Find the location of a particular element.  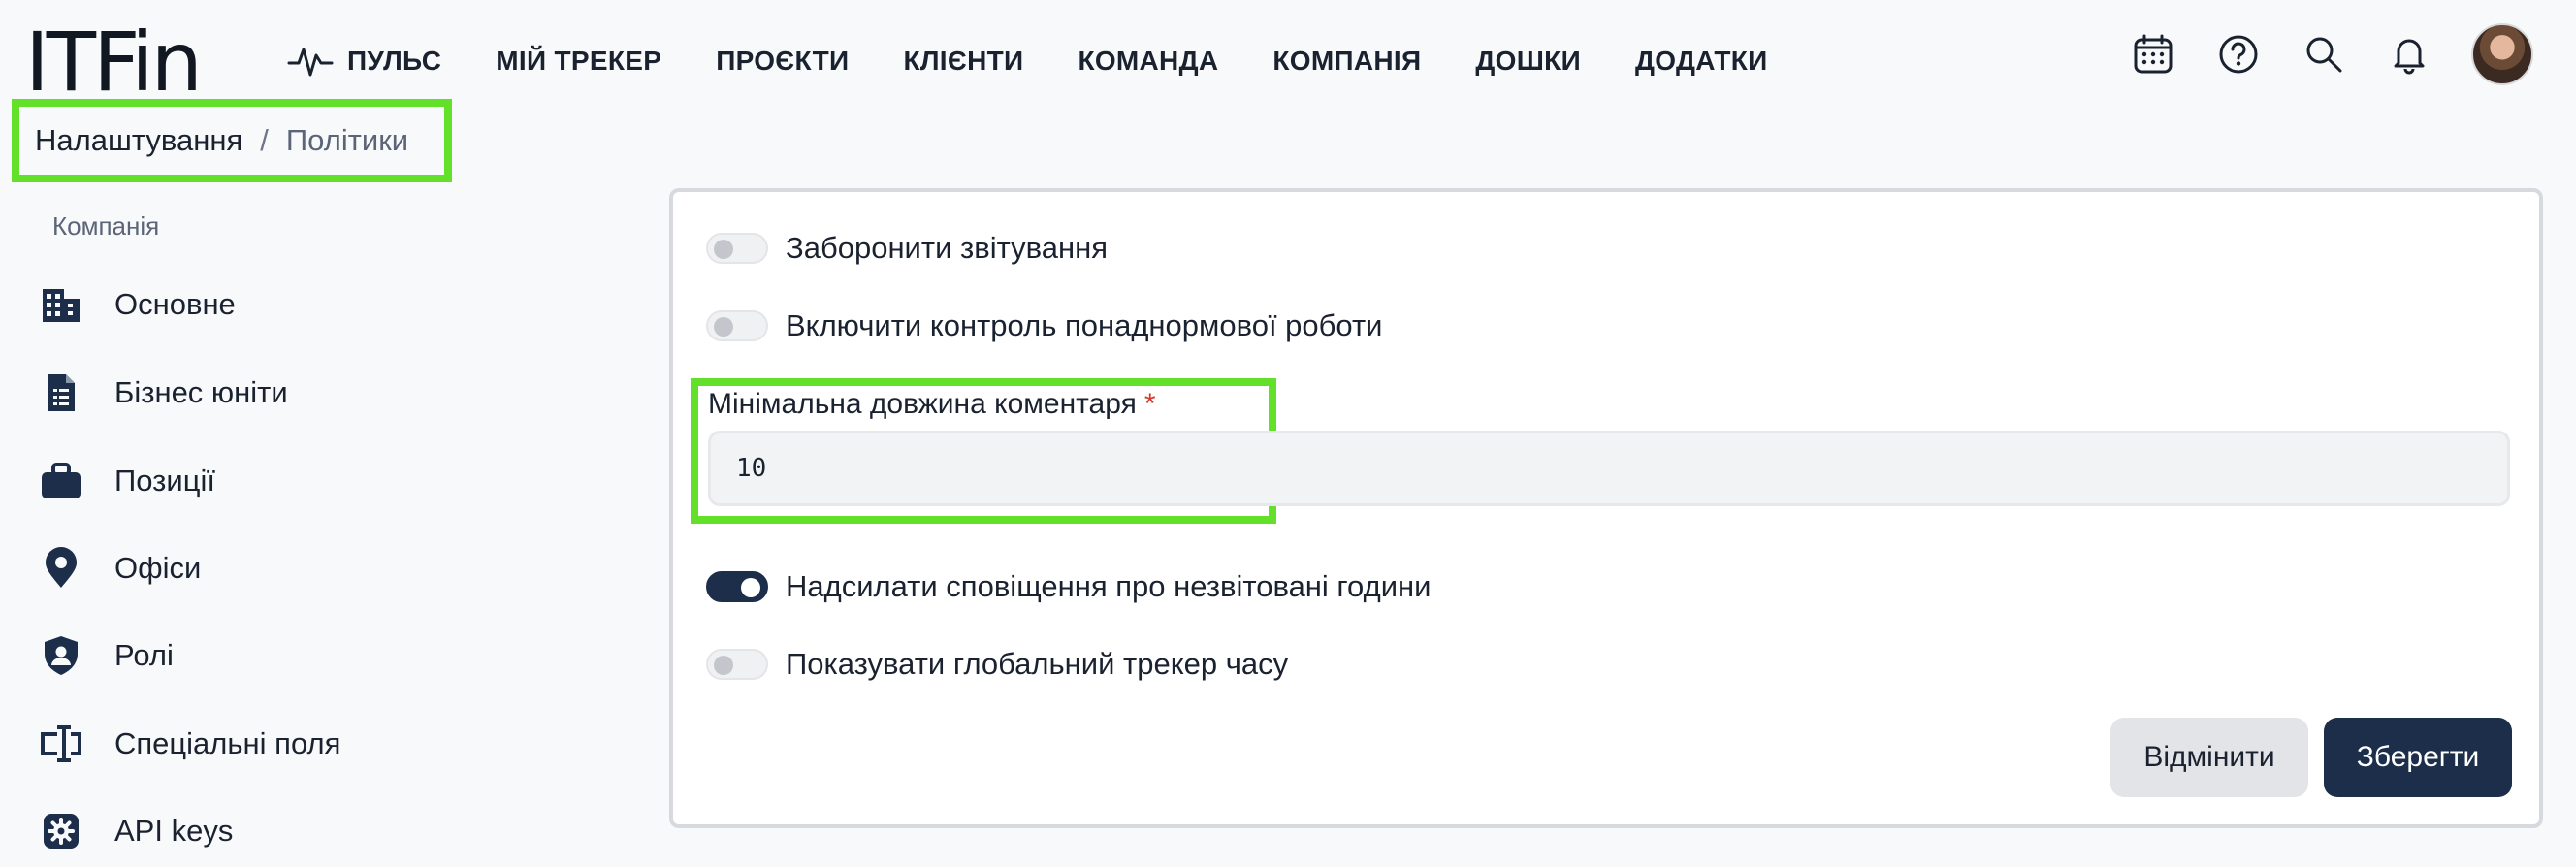

sidebar-item-custom-fields: Спеціальні поля is located at coordinates (189, 744).